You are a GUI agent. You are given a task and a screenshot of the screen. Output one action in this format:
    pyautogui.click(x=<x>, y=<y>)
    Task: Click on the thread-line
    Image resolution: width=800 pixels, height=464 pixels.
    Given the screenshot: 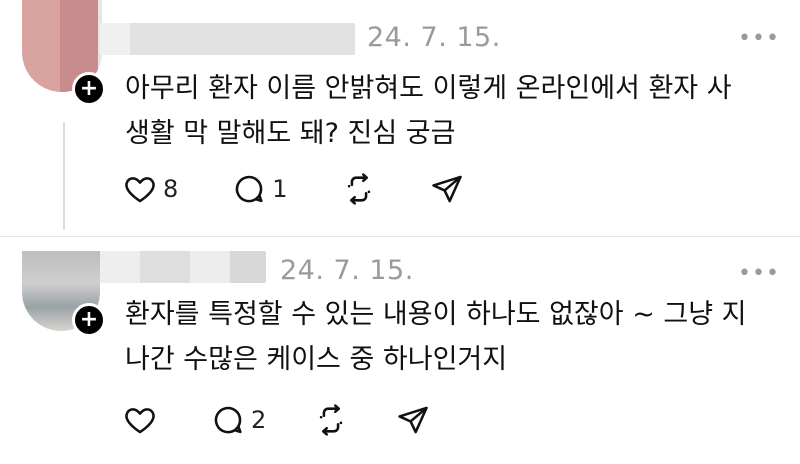 What is the action you would take?
    pyautogui.click(x=64, y=176)
    